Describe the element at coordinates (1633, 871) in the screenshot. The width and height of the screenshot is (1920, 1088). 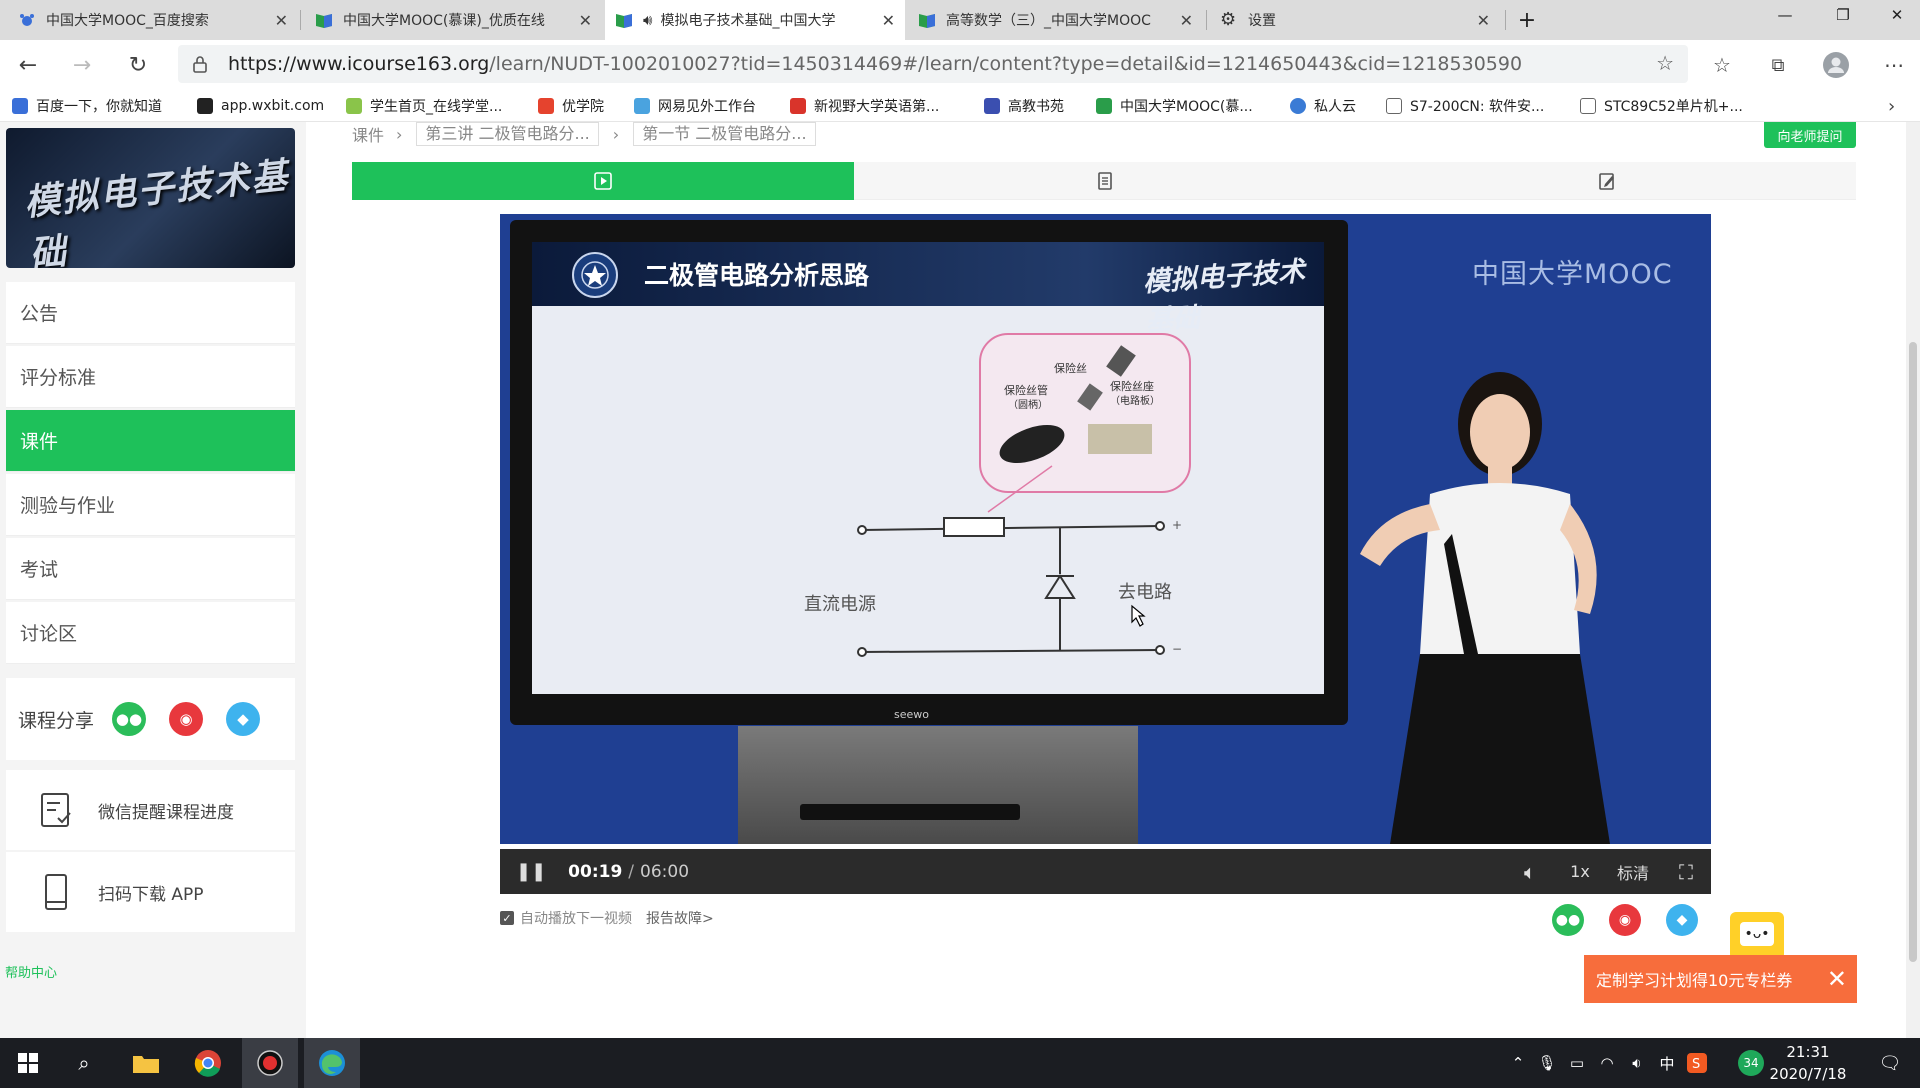
I see `quality-button: 标清` at that location.